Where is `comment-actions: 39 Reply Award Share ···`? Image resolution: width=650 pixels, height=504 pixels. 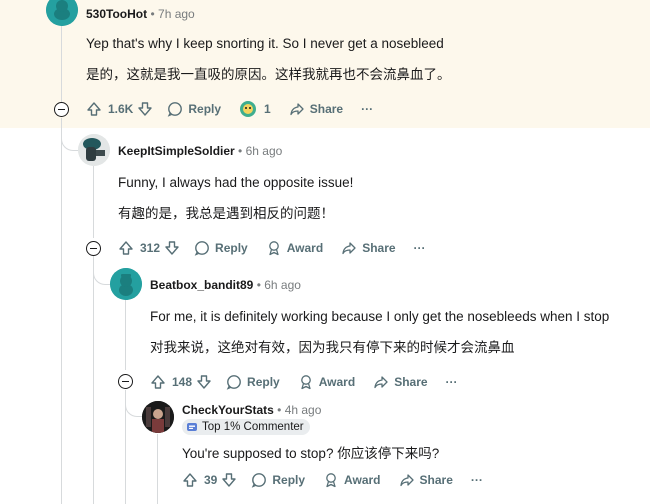 comment-actions: 39 Reply Award Share ··· is located at coordinates (341, 480).